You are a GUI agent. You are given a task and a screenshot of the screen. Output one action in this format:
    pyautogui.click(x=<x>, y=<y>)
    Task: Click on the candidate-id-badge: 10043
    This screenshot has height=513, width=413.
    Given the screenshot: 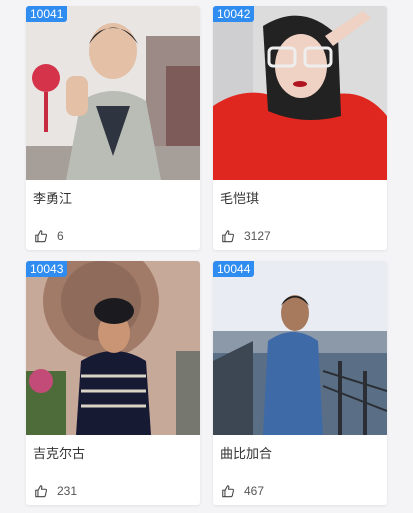 What is the action you would take?
    pyautogui.click(x=47, y=269)
    